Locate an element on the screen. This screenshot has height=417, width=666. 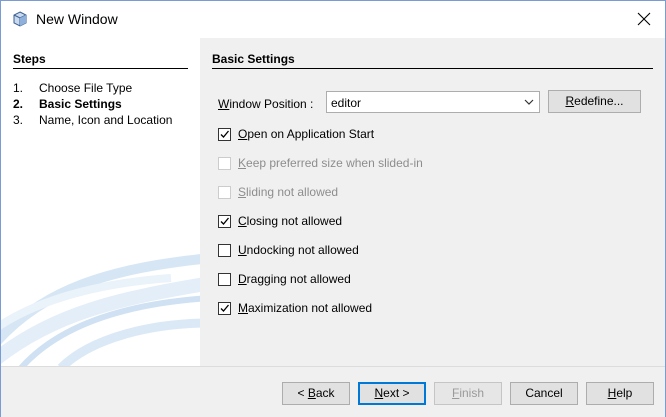
finish-button: Finish is located at coordinates (468, 393).